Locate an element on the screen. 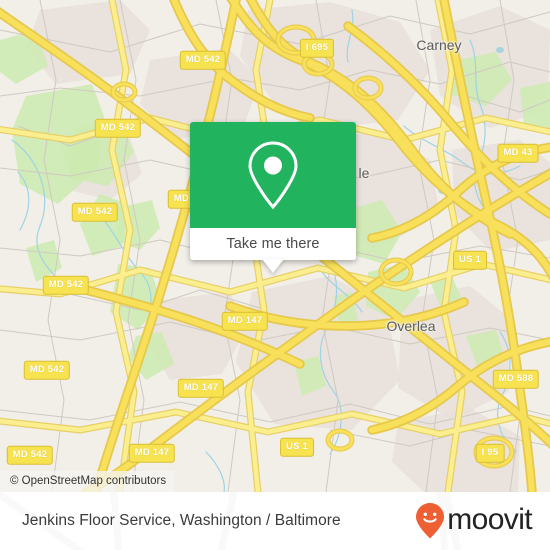 The width and height of the screenshot is (550, 550). map-attribution: © OpenStreetMap contributors is located at coordinates (87, 481).